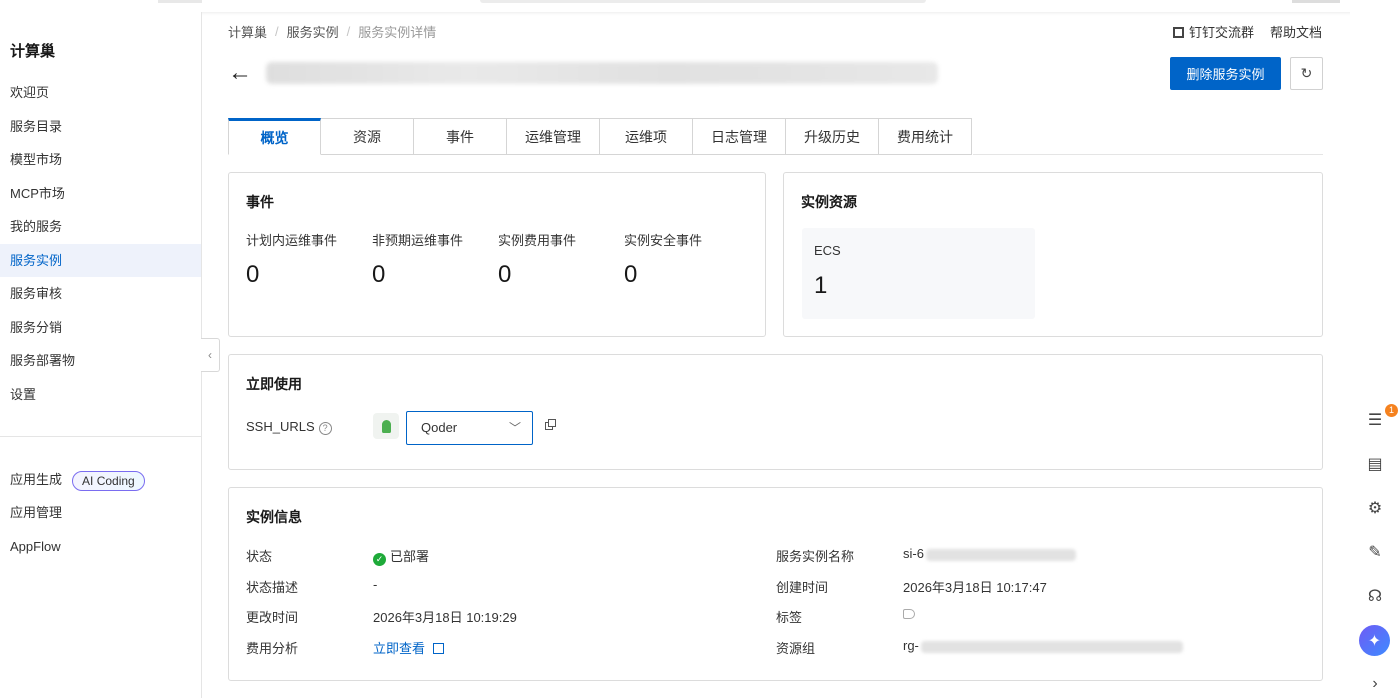  What do you see at coordinates (1225, 73) in the screenshot?
I see `delete-instance-button: 删除服务实例` at bounding box center [1225, 73].